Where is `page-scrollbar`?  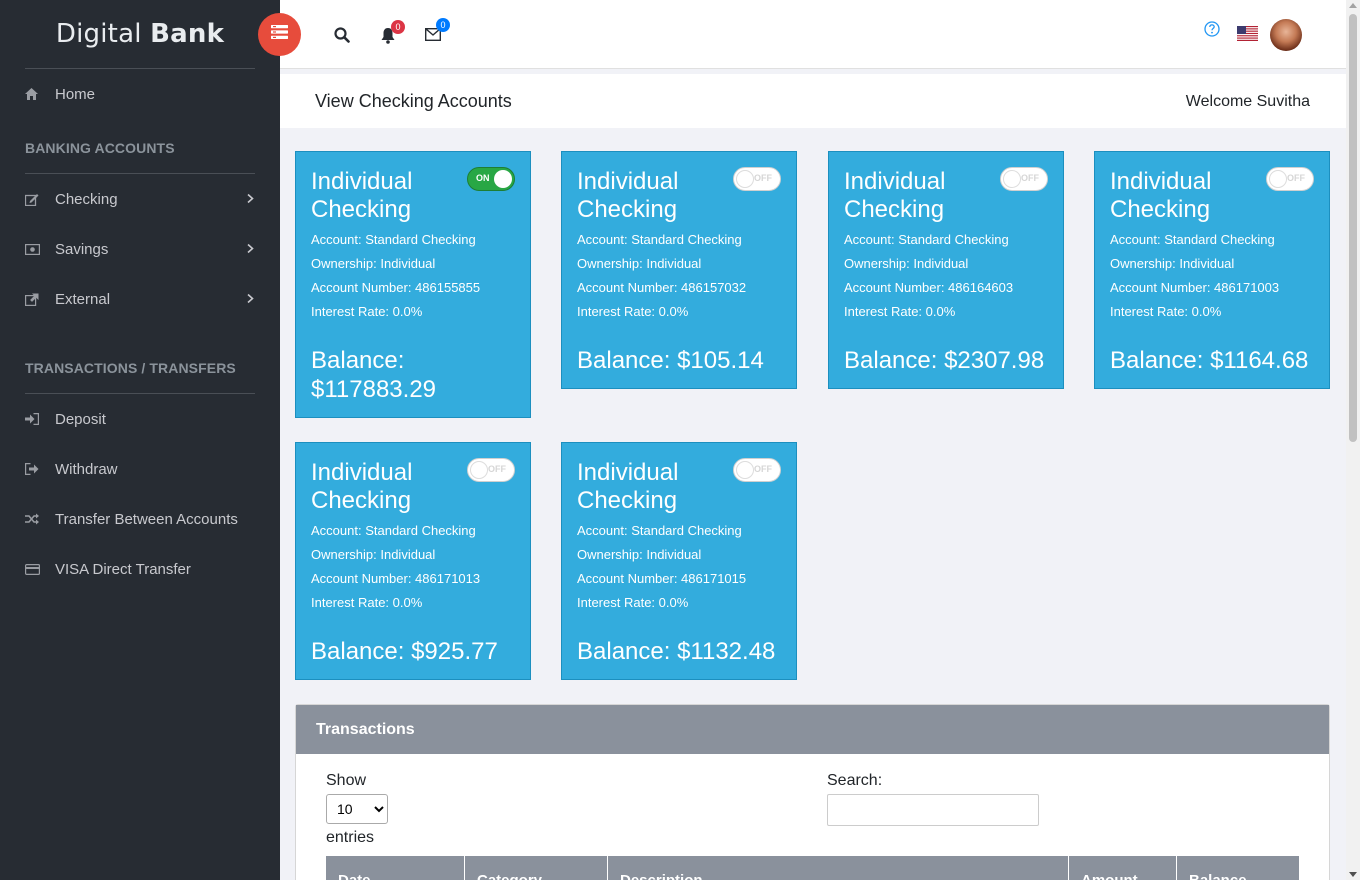
page-scrollbar is located at coordinates (1353, 440).